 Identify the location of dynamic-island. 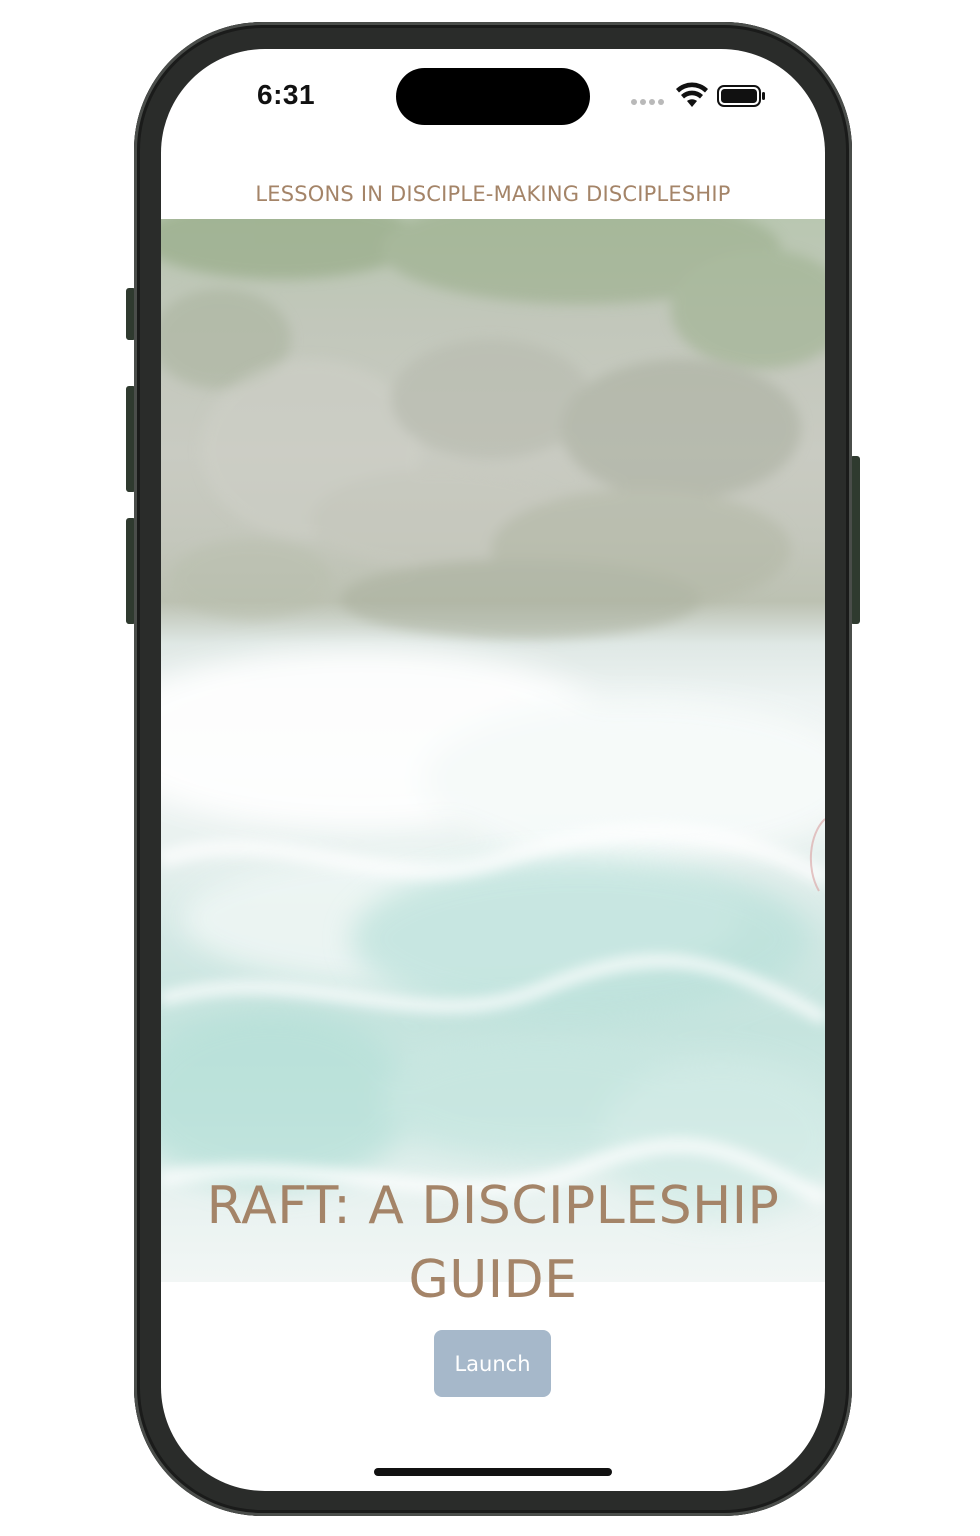
(493, 96).